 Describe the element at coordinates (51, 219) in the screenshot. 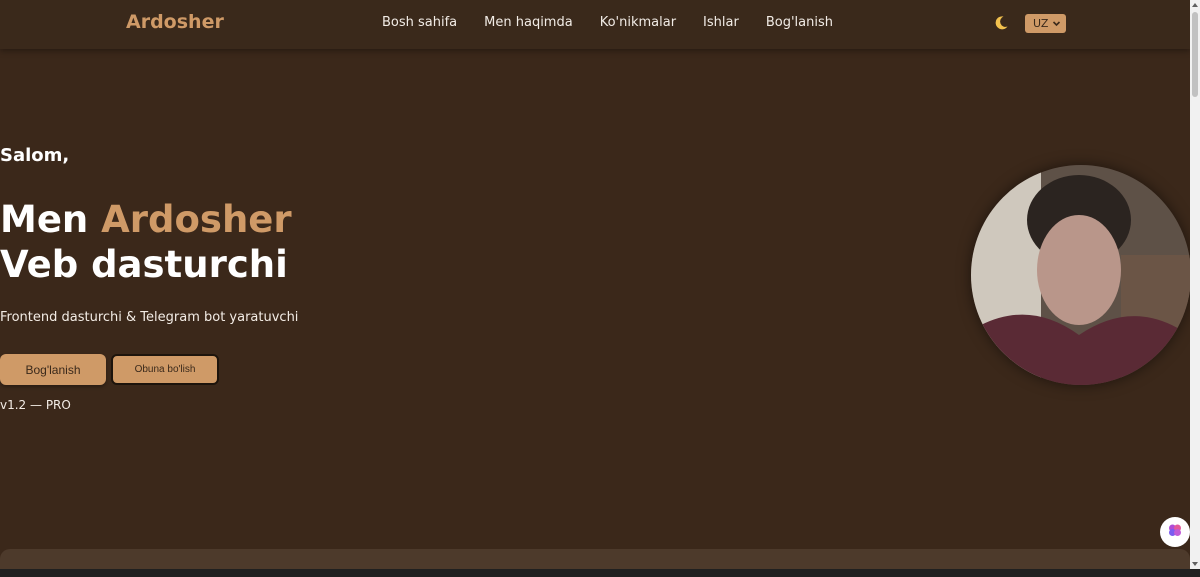

I see `hero-headline-prefix: Men` at that location.